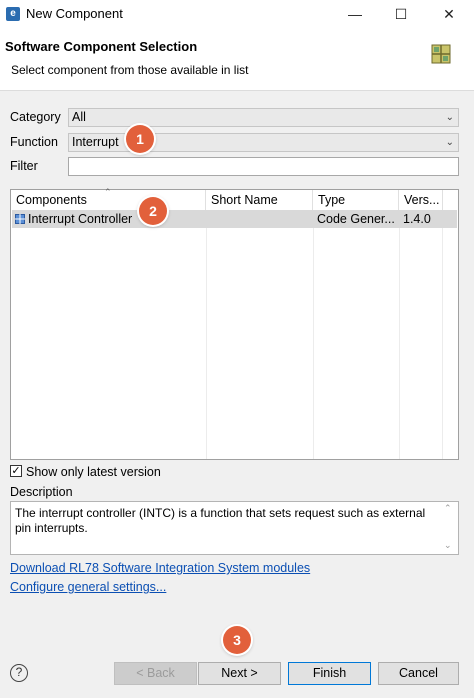  I want to click on description-label: Description, so click(41, 492).